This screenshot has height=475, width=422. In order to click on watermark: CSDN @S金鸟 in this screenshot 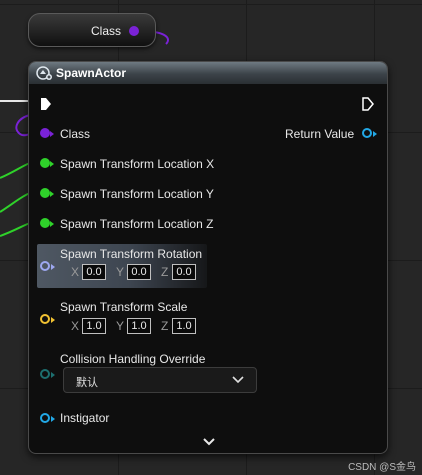, I will do `click(382, 467)`.